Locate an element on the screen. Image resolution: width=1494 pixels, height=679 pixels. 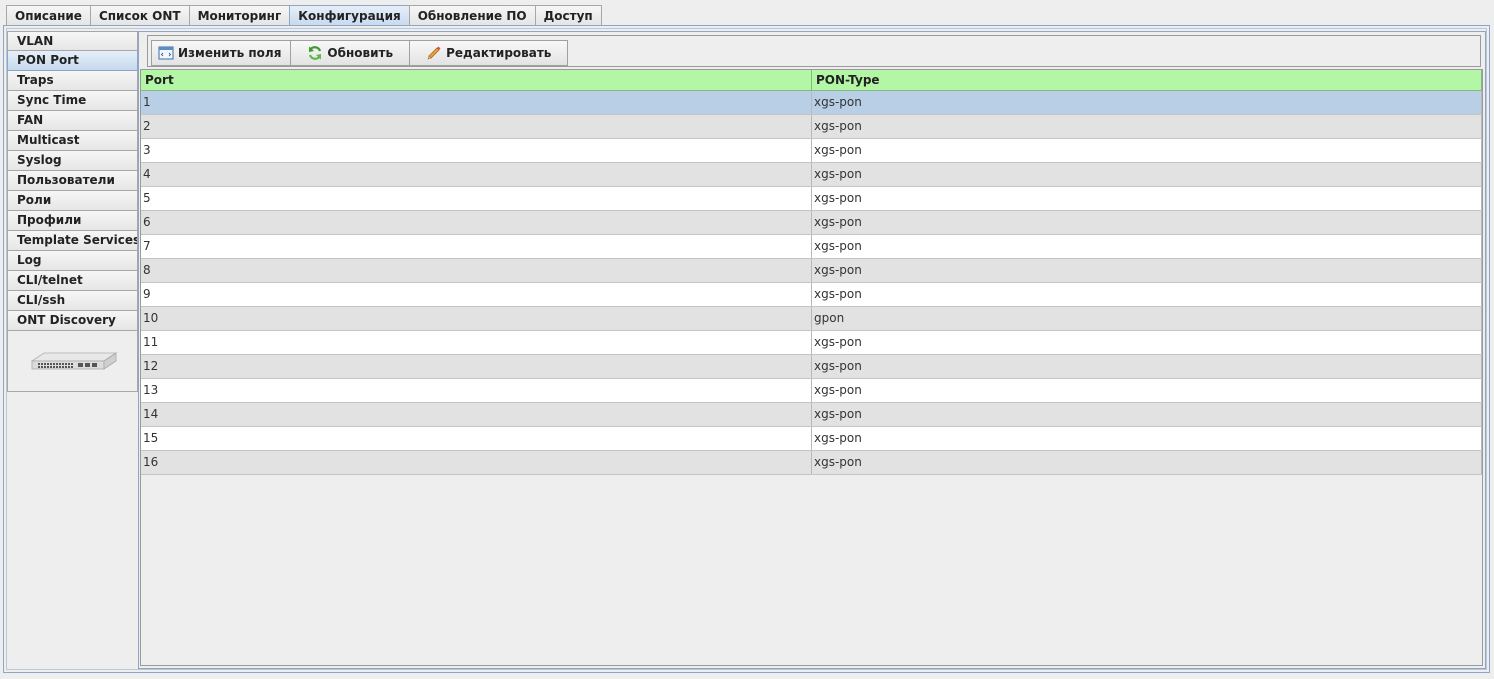
refresh-icon is located at coordinates (315, 53).